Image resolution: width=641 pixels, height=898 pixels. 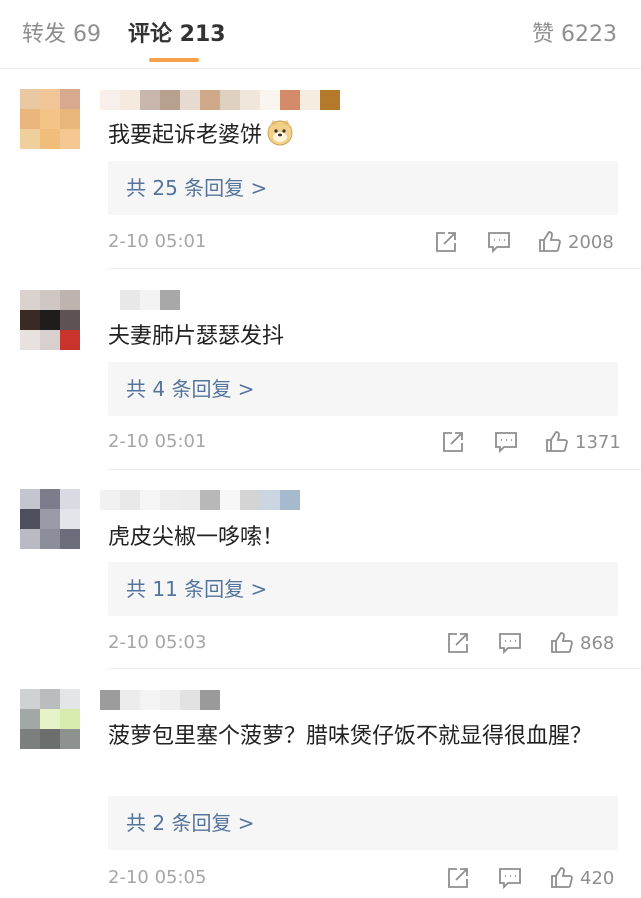 What do you see at coordinates (363, 589) in the screenshot?
I see `reply-box: 共 11 条回复 >` at bounding box center [363, 589].